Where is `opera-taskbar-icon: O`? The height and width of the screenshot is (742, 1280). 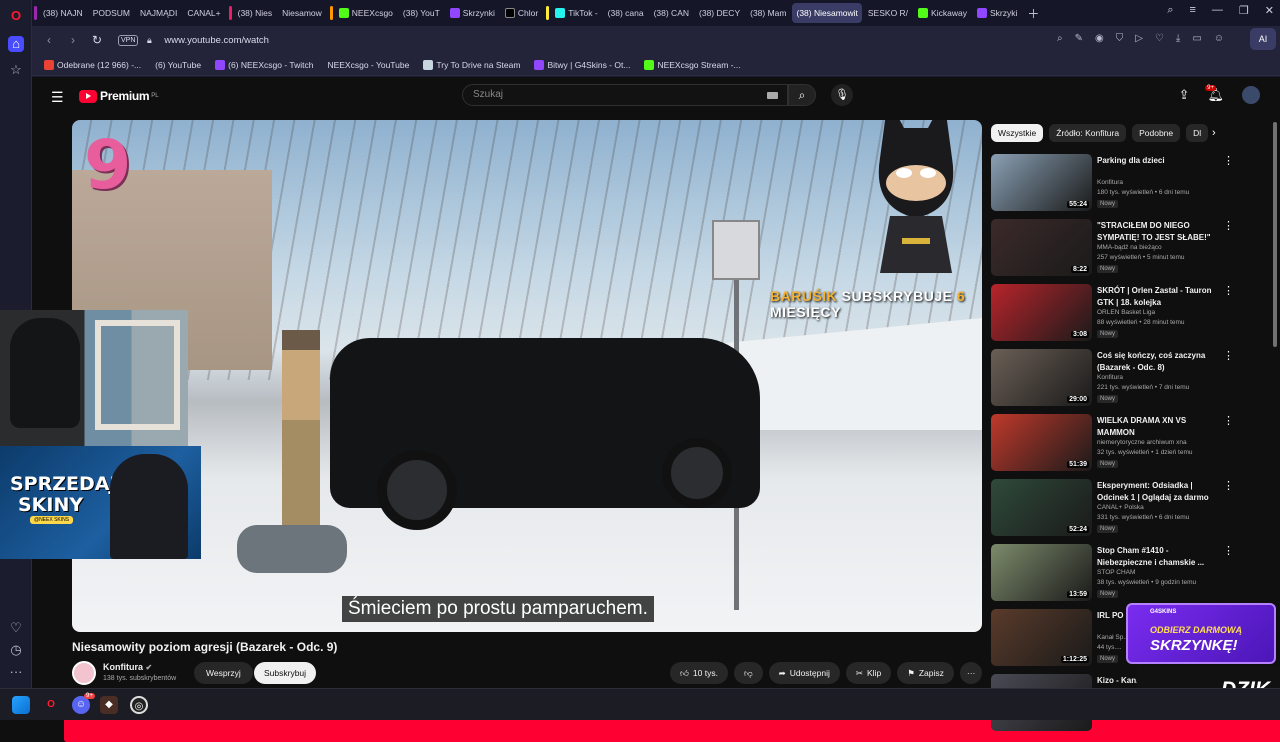 opera-taskbar-icon: O is located at coordinates (51, 705).